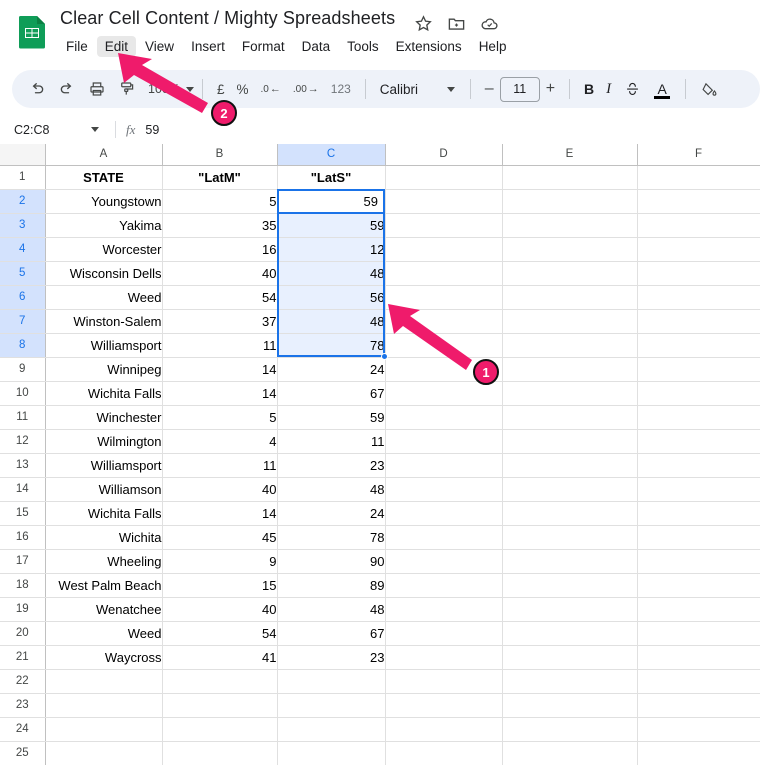  Describe the element at coordinates (227, 18) in the screenshot. I see `document-title: Clear Cell Content / Mighty Spreadsheets` at that location.